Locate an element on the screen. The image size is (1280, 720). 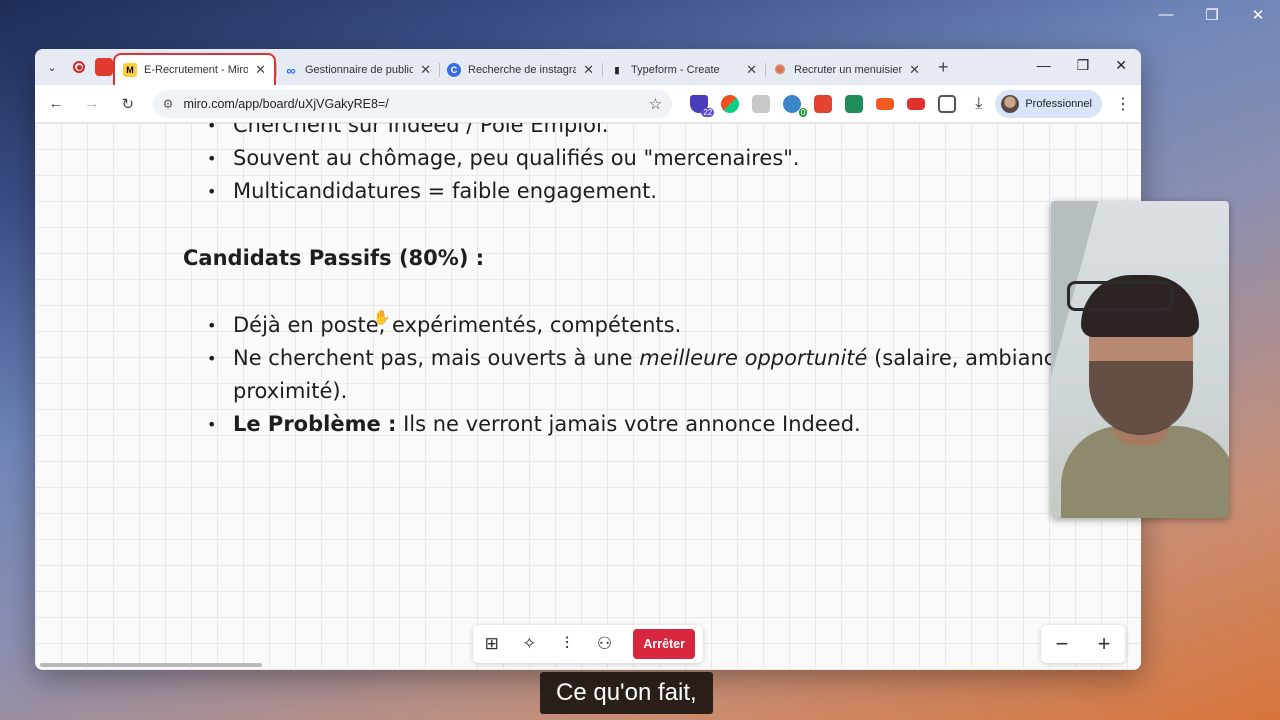
tab-title: E-Recrutement - Miro is located at coordinates (196, 70).